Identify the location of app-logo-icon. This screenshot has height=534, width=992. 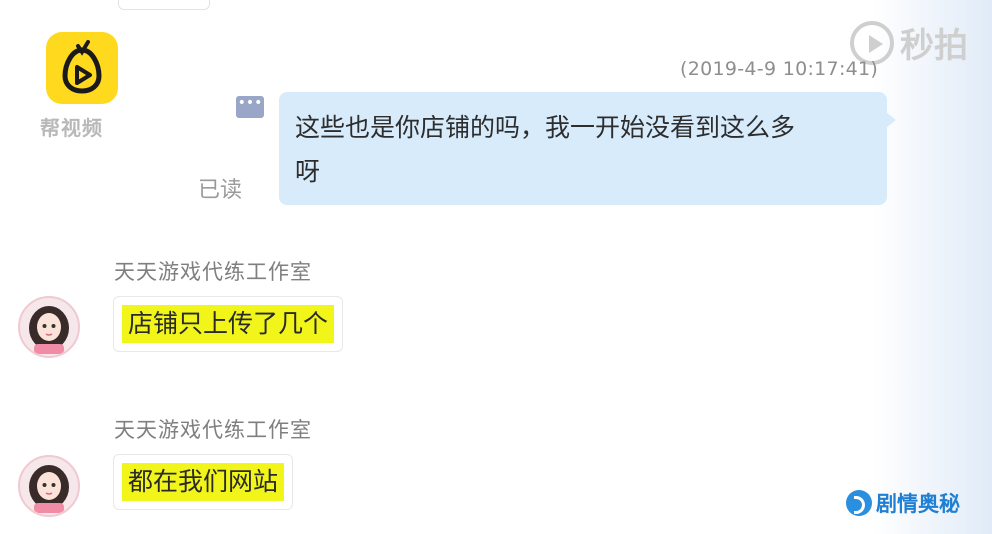
(82, 68).